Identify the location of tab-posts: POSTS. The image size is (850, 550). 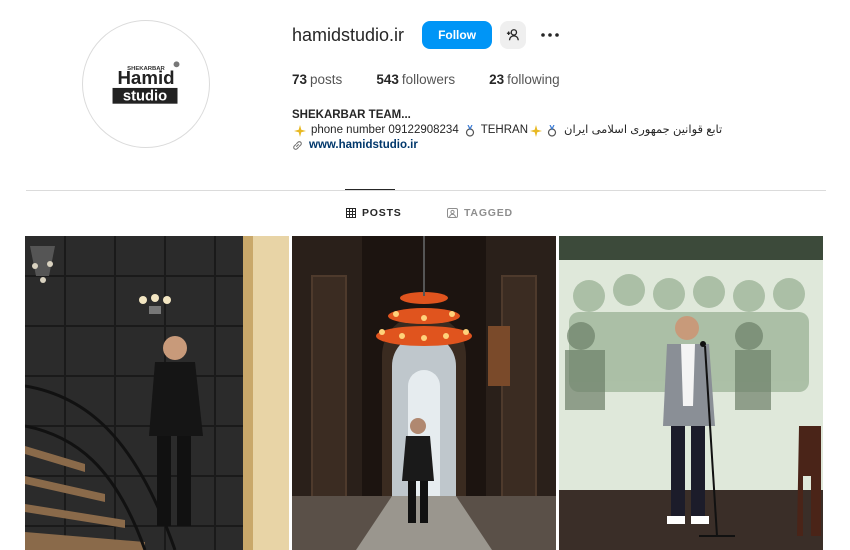
(374, 213).